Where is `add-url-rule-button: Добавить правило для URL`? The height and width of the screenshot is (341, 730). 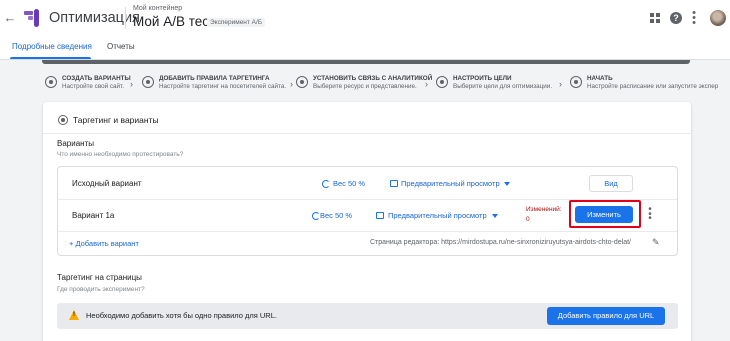 add-url-rule-button: Добавить правило для URL is located at coordinates (606, 316).